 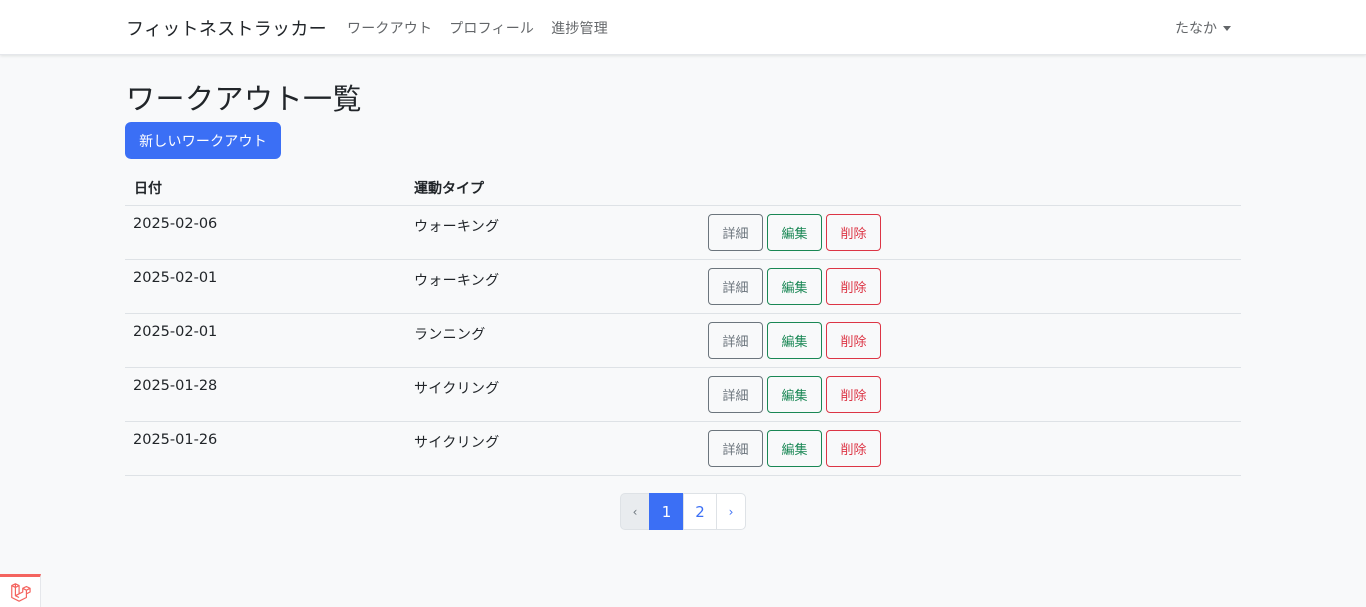 What do you see at coordinates (731, 511) in the screenshot?
I see `pagination-next: ›` at bounding box center [731, 511].